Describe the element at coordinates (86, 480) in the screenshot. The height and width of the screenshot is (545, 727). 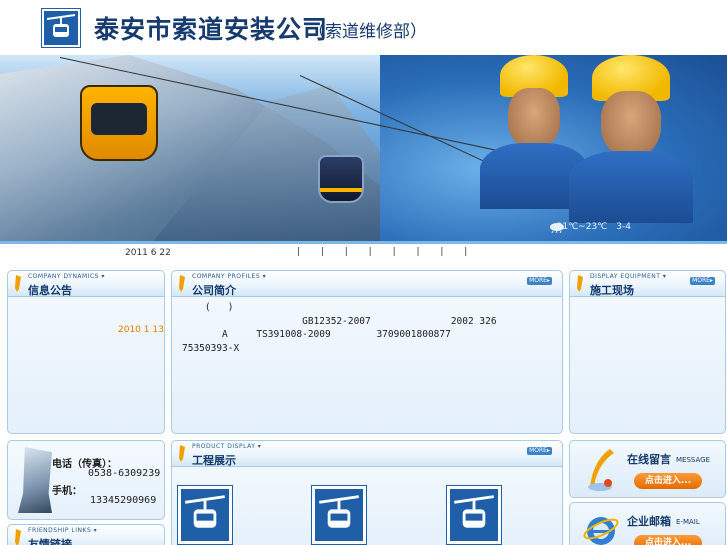
I see `contact-panel: 电话（传真）： 0538-6309239 手机： 13345290969` at that location.